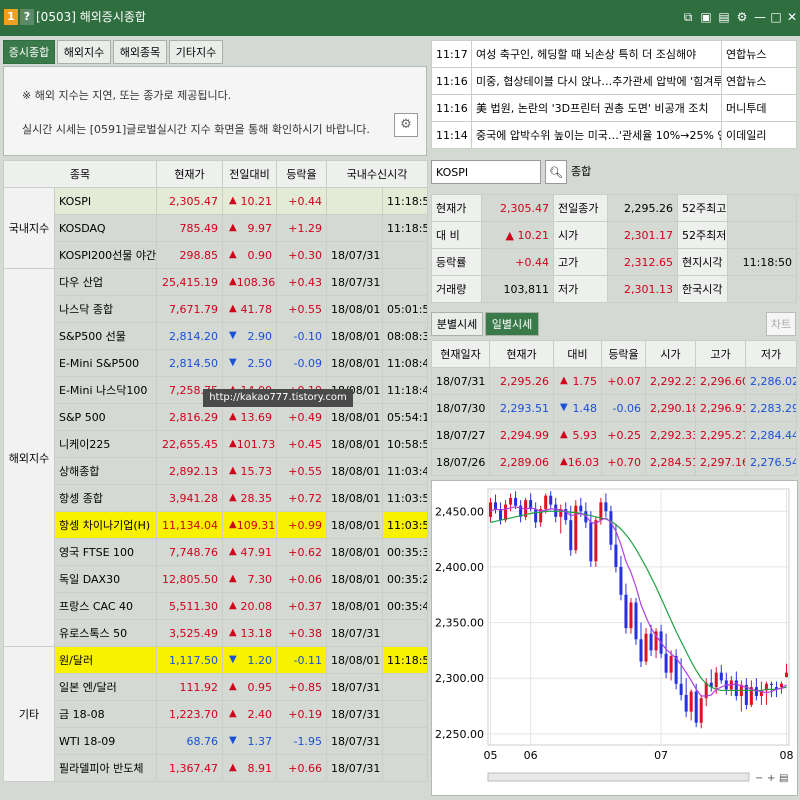 This screenshot has width=800, height=800. I want to click on minimize-icon: —, so click(760, 17).